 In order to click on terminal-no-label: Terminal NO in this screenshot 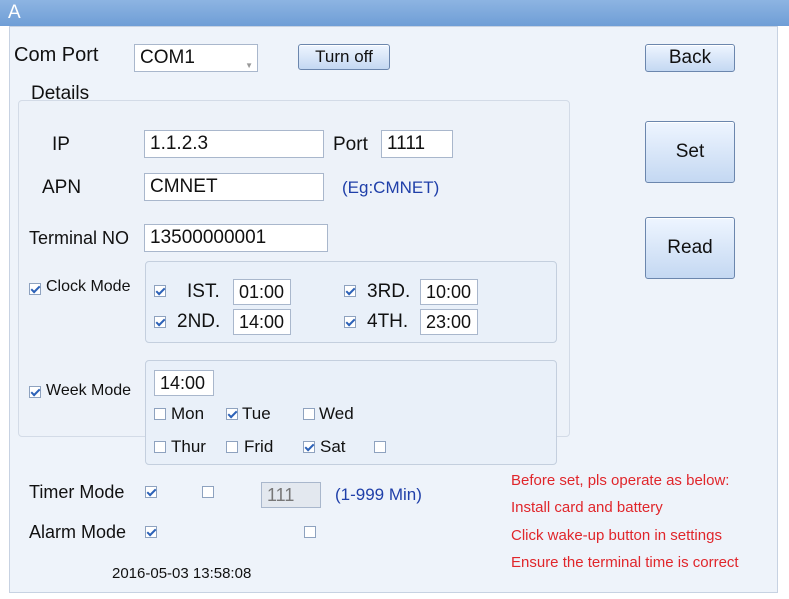, I will do `click(79, 238)`.